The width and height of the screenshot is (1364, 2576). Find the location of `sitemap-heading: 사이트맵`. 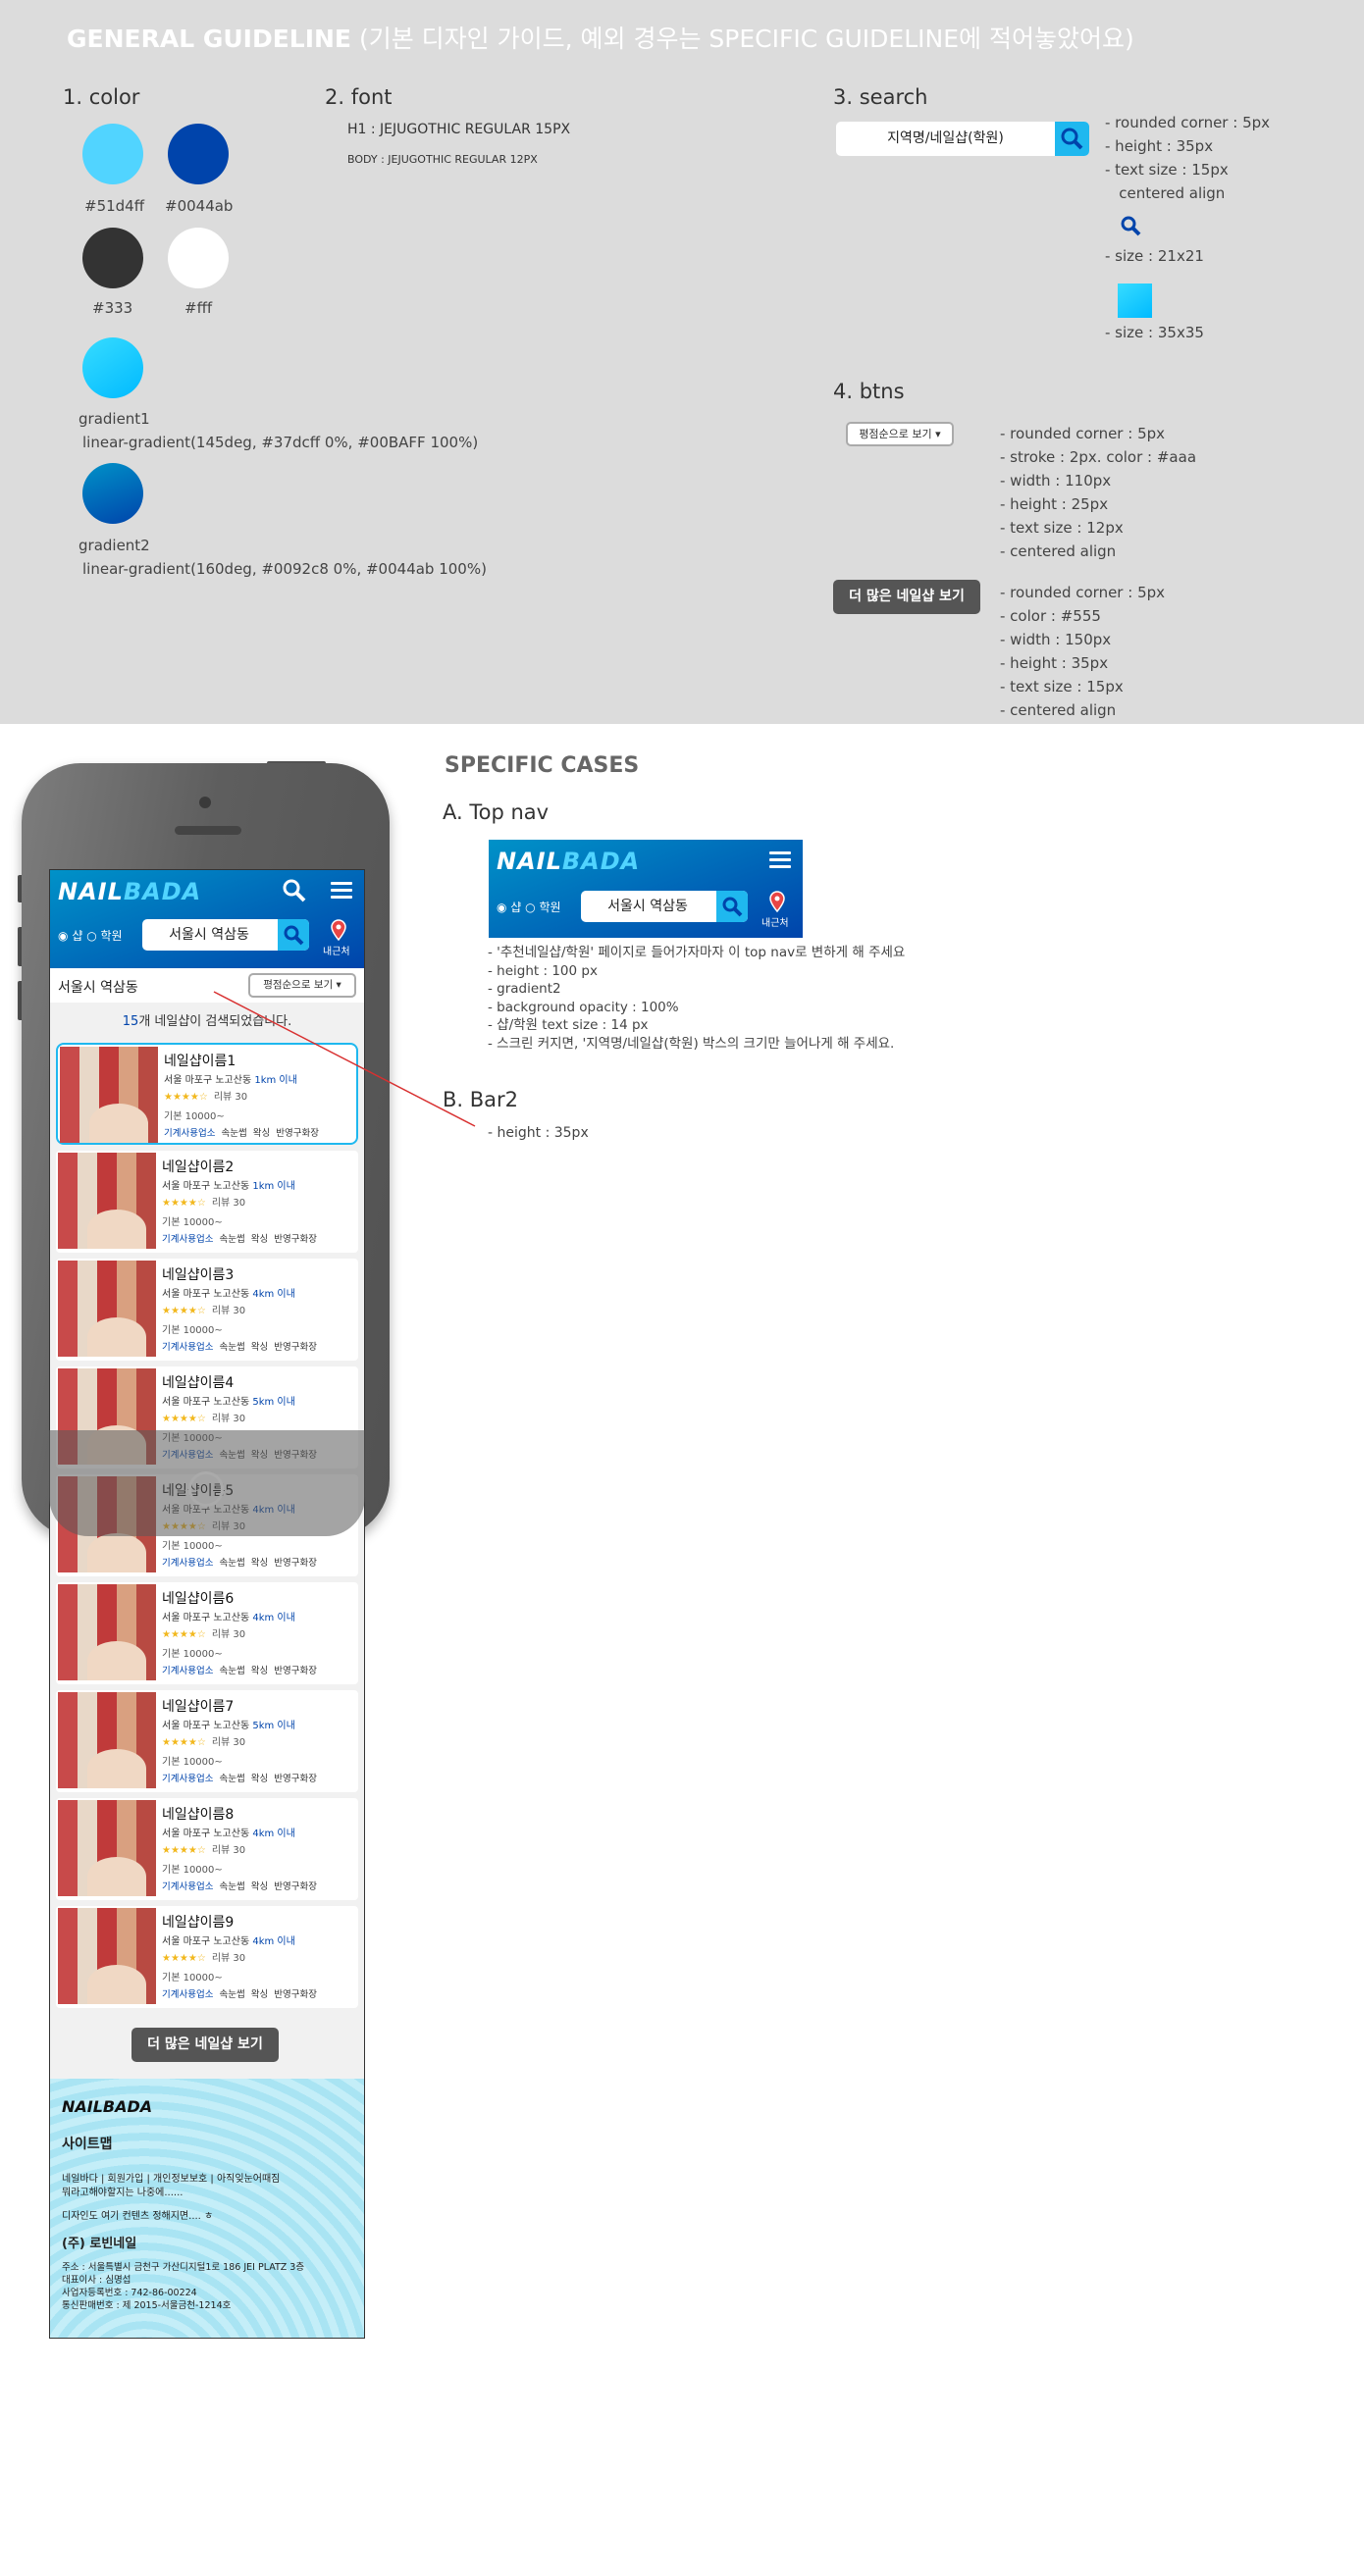

sitemap-heading: 사이트맵 is located at coordinates (88, 2144).